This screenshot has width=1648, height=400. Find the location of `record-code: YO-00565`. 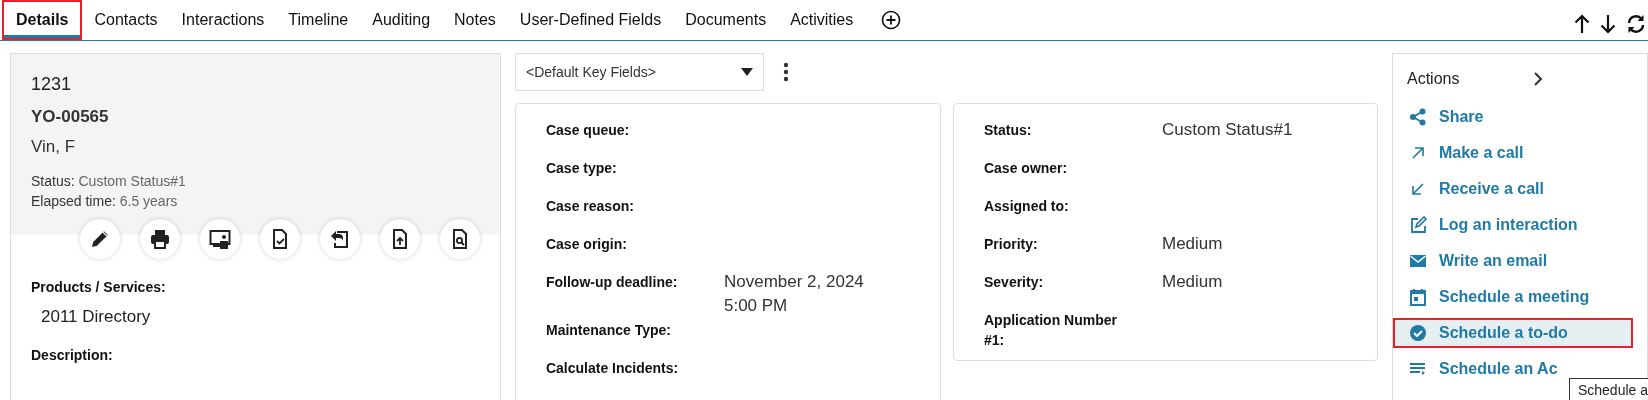

record-code: YO-00565 is located at coordinates (70, 117).